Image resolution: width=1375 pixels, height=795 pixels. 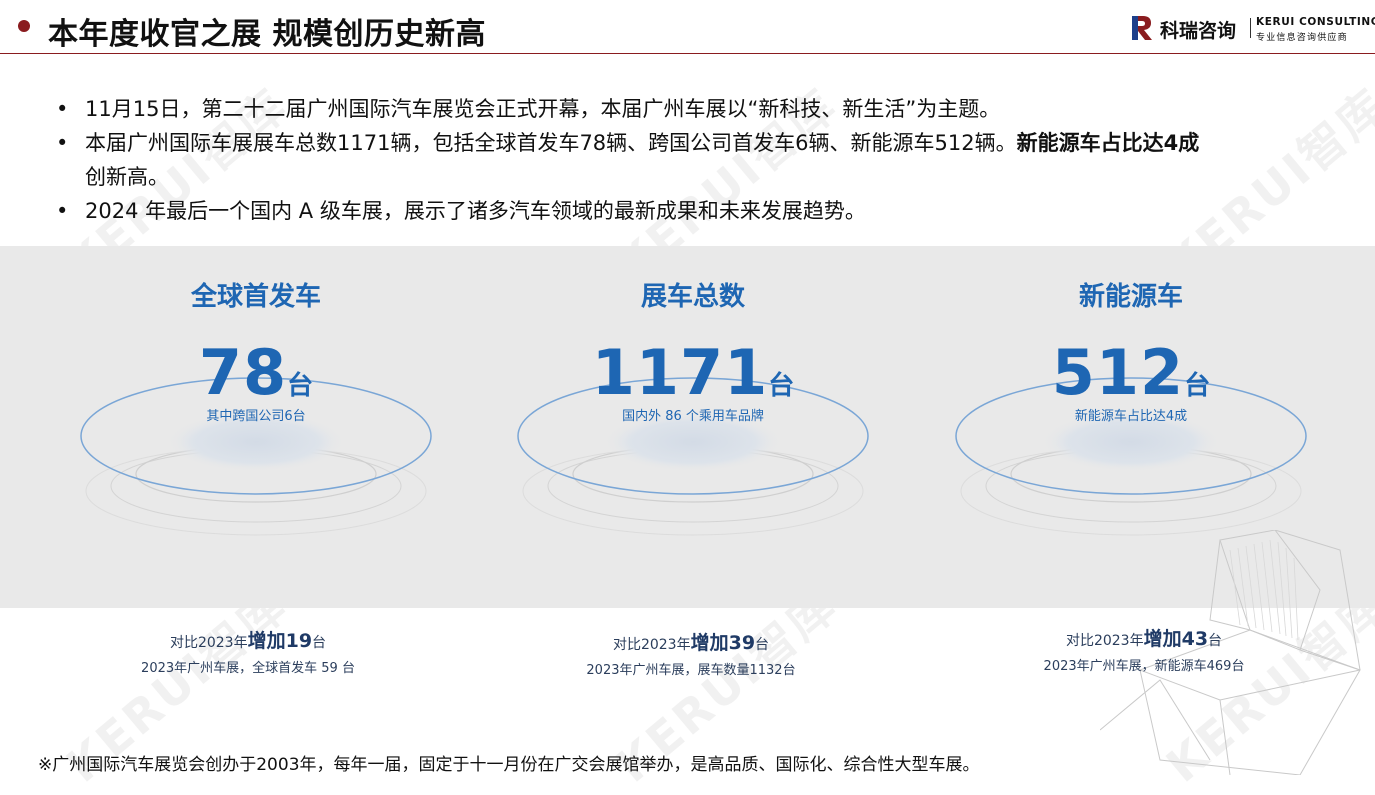 I want to click on bullet-highlight: 新能源车占比达4成, so click(x=1108, y=143).